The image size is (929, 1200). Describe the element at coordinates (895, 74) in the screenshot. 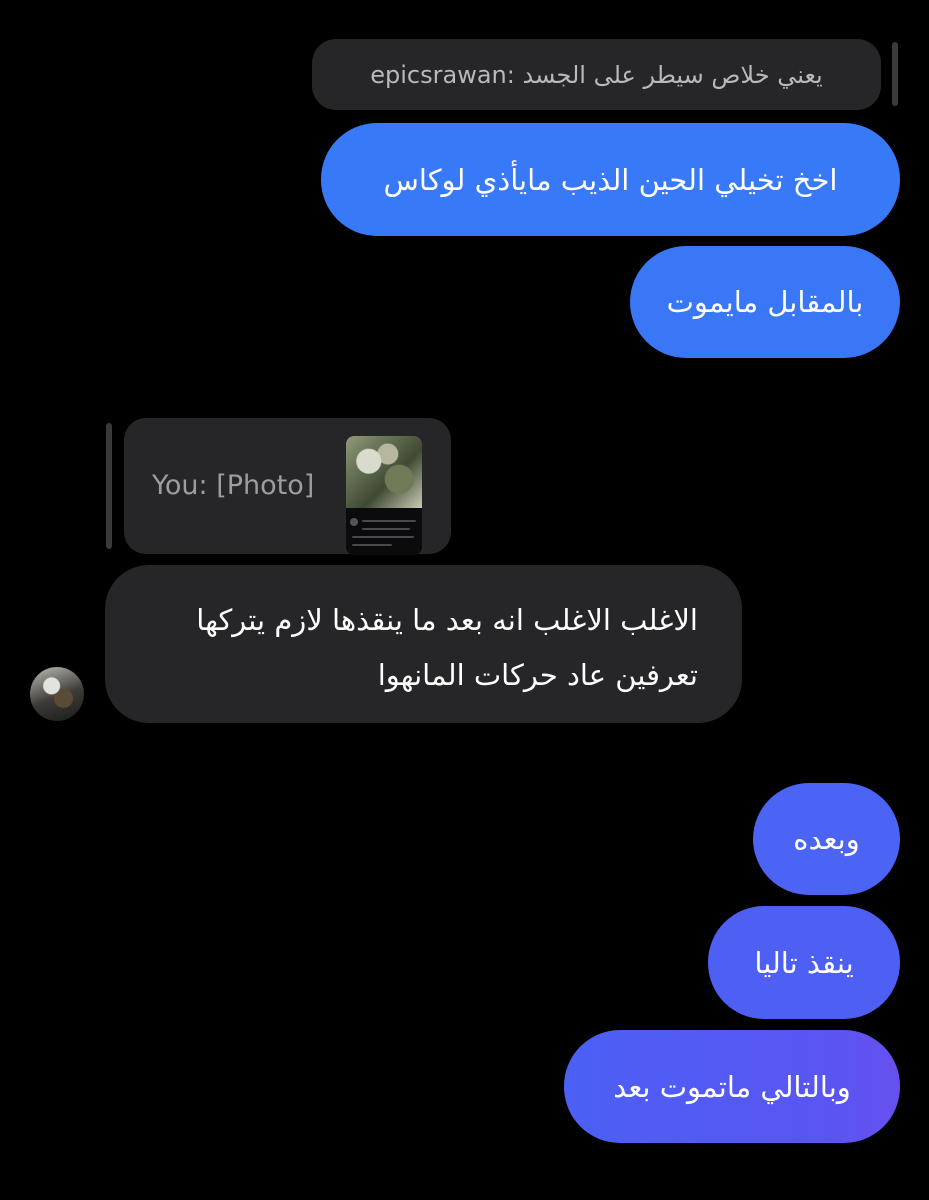

I see `reply-quote-bar` at that location.